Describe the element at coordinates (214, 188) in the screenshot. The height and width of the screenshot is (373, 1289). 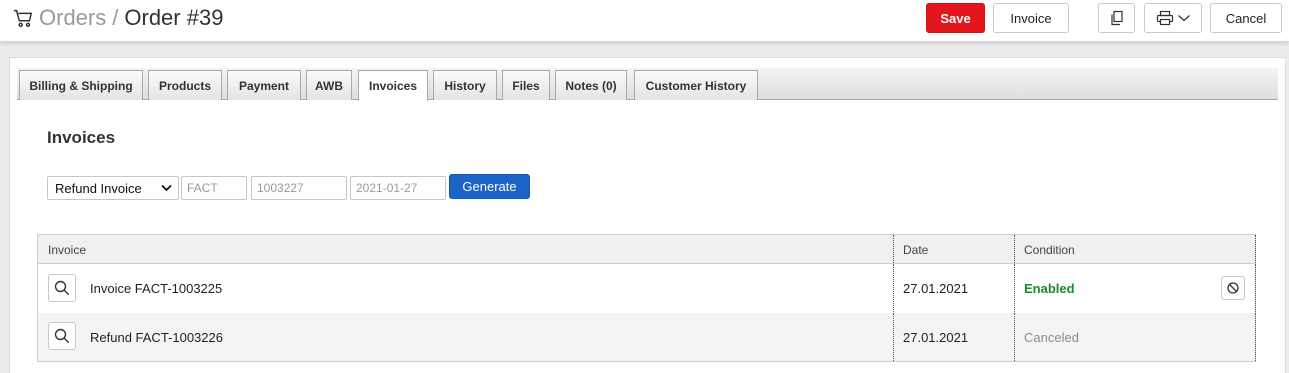
I see `series-input: FACT` at that location.